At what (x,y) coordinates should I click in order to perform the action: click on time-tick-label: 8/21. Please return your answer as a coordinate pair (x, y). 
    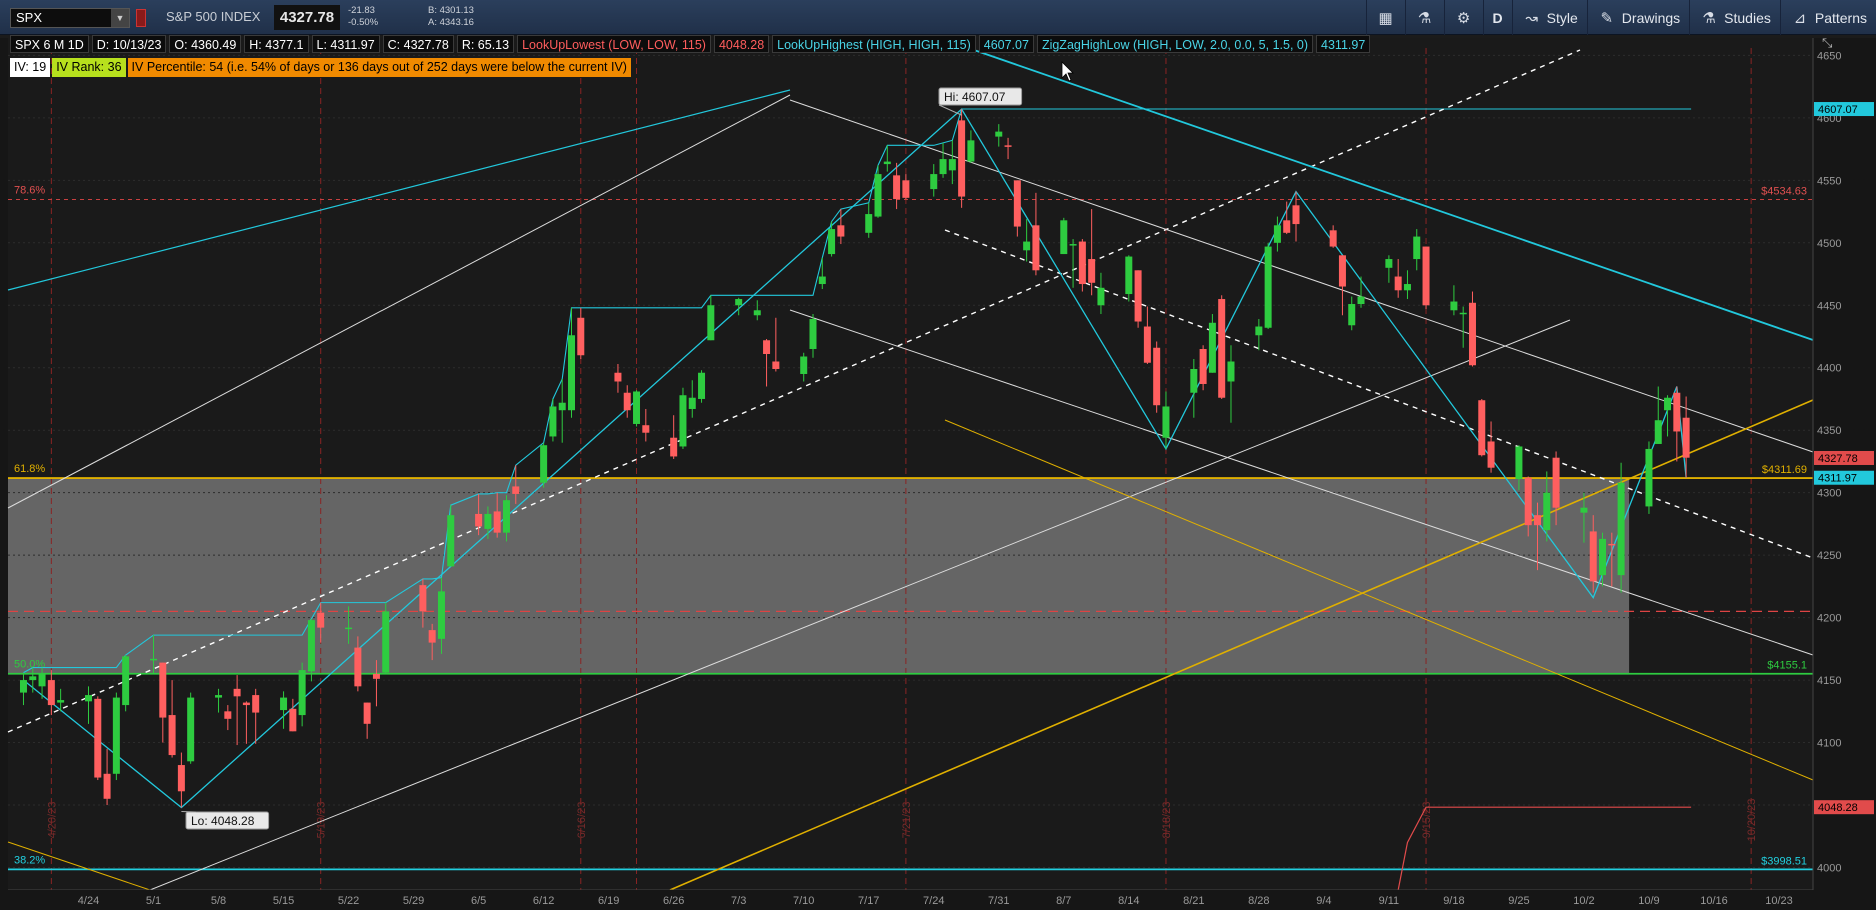
    Looking at the image, I should click on (1193, 901).